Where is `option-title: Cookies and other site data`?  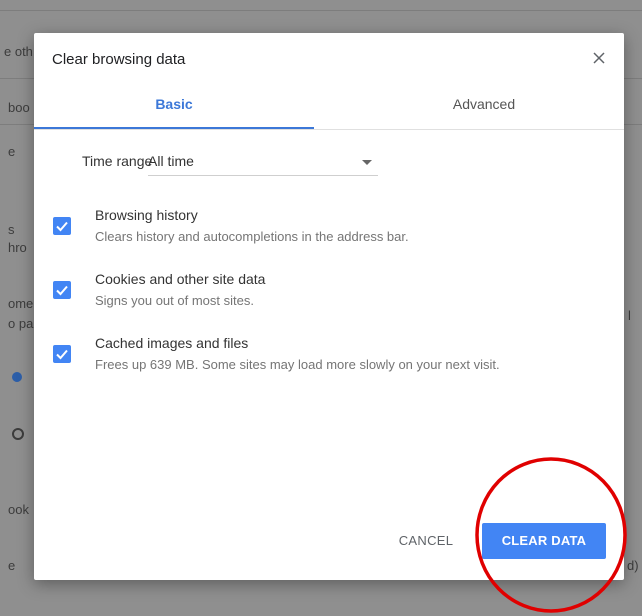 option-title: Cookies and other site data is located at coordinates (180, 279).